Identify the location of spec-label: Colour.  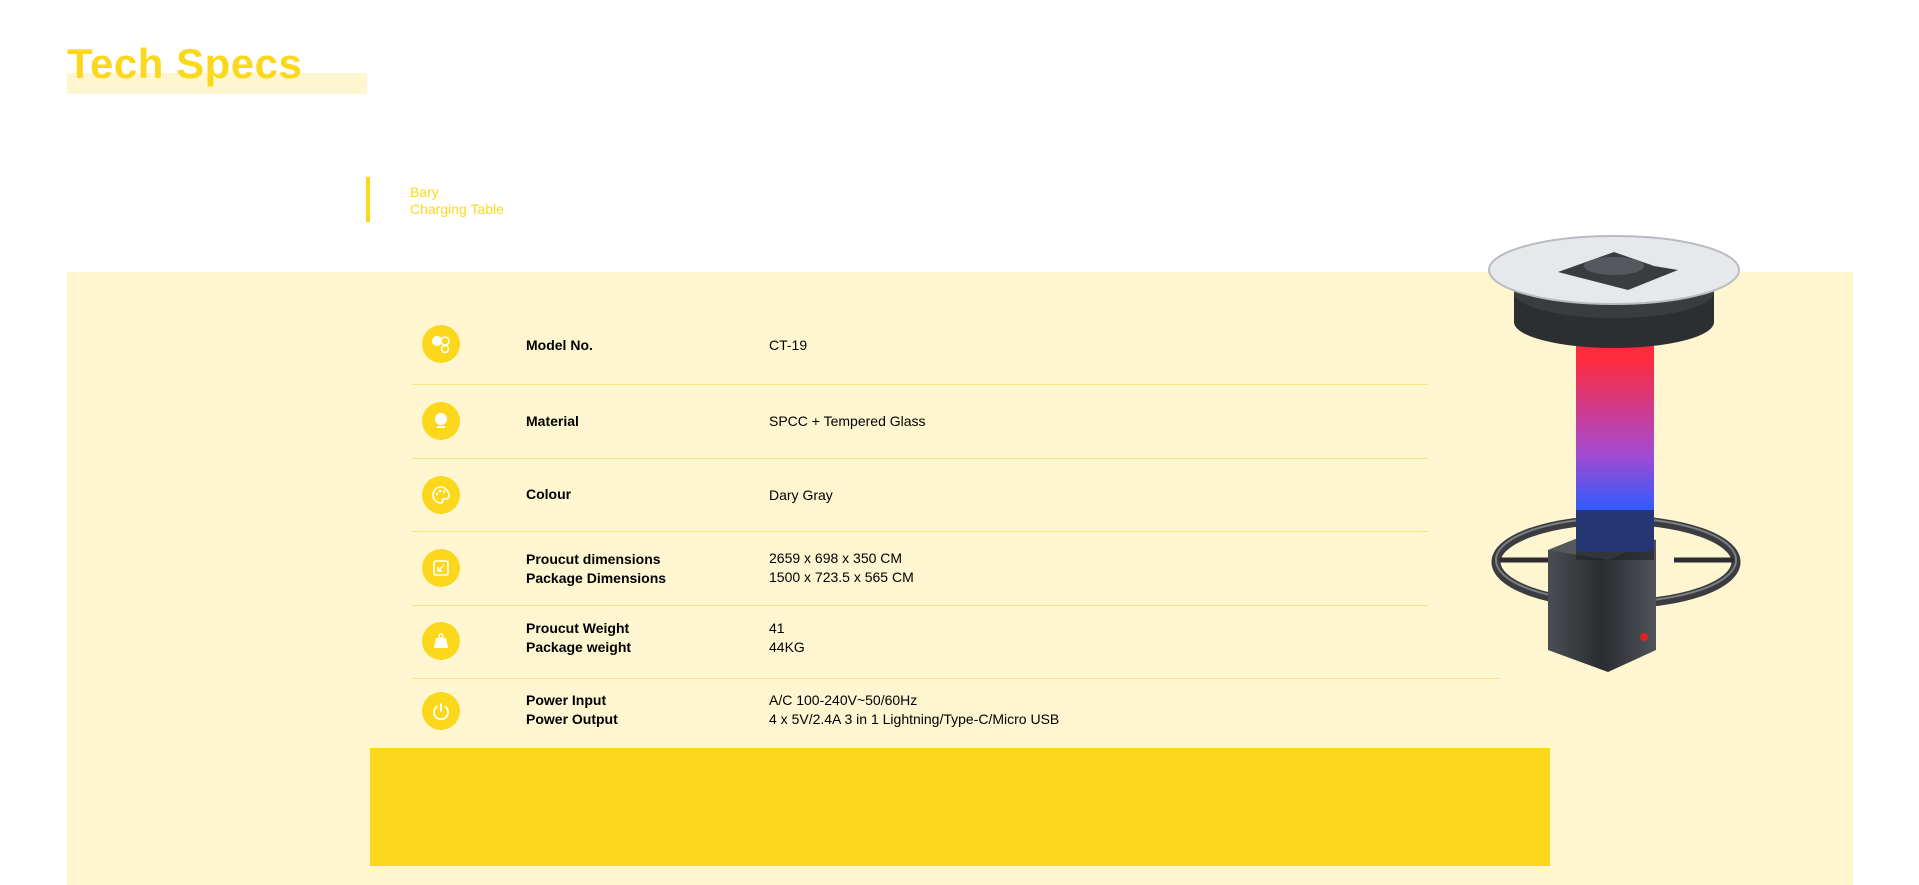
(549, 494).